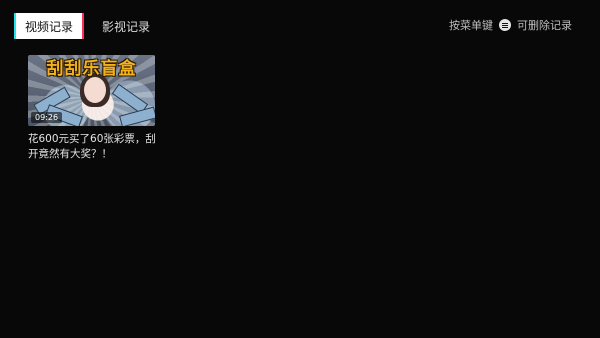 The height and width of the screenshot is (338, 600). I want to click on menu-icon, so click(505, 25).